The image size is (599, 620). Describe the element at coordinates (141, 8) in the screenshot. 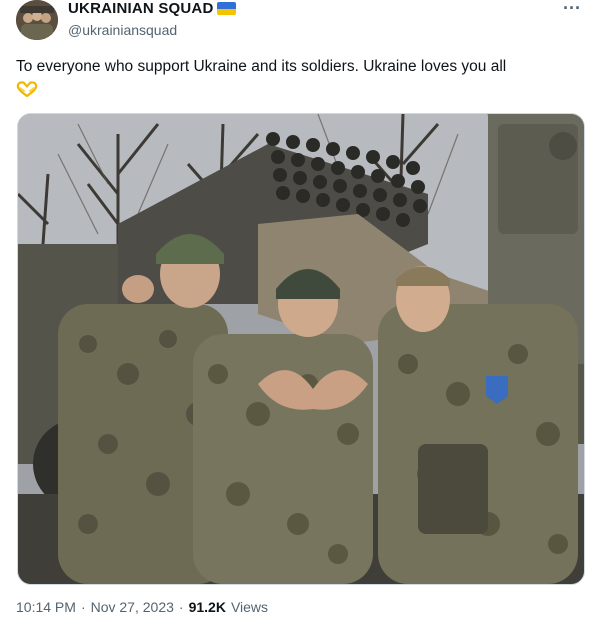

I see `display-name-text: UKRAINIAN SQUAD` at that location.